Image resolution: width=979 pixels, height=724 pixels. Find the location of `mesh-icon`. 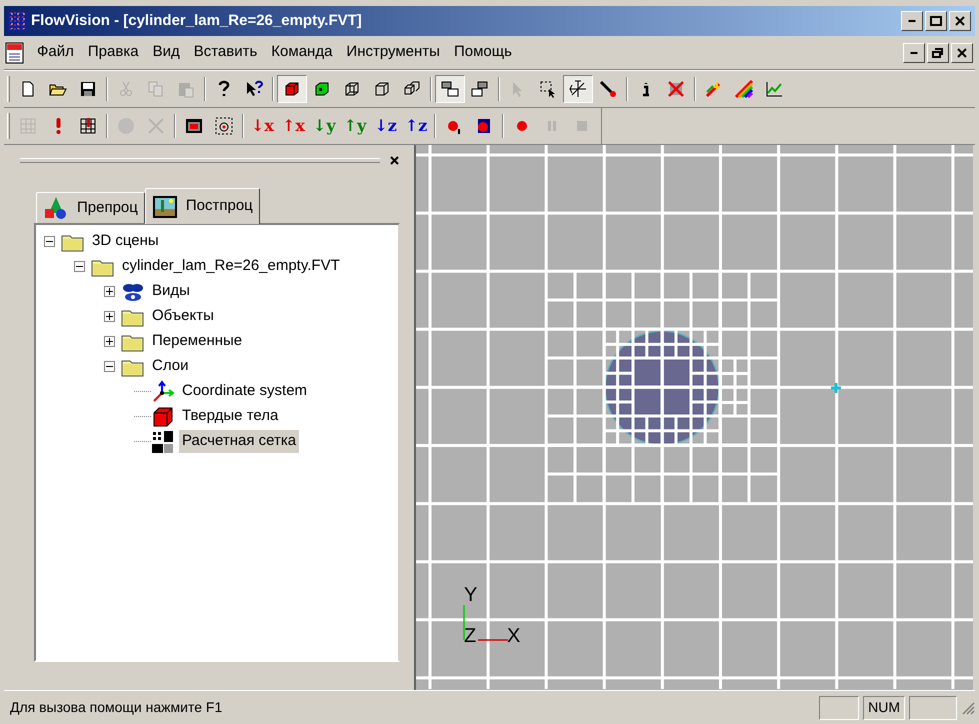

mesh-icon is located at coordinates (163, 442).